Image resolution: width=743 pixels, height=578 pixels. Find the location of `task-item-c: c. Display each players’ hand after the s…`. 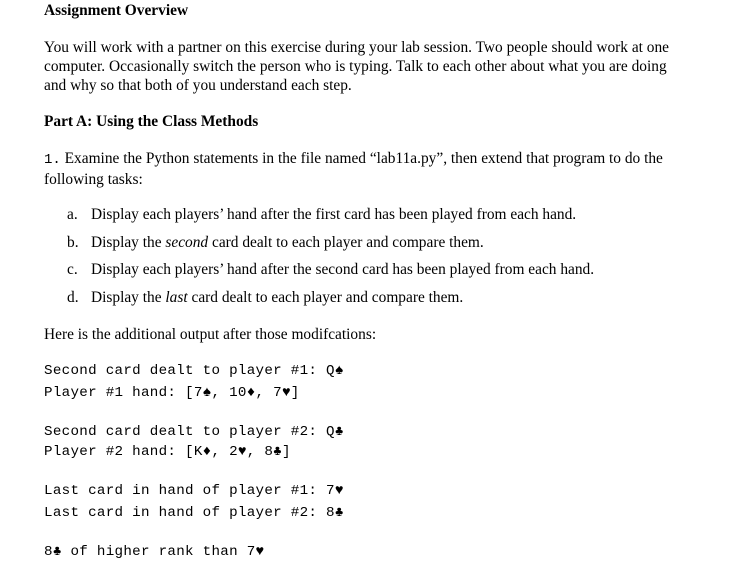

task-item-c: c. Display each players’ hand after the s… is located at coordinates (330, 270).